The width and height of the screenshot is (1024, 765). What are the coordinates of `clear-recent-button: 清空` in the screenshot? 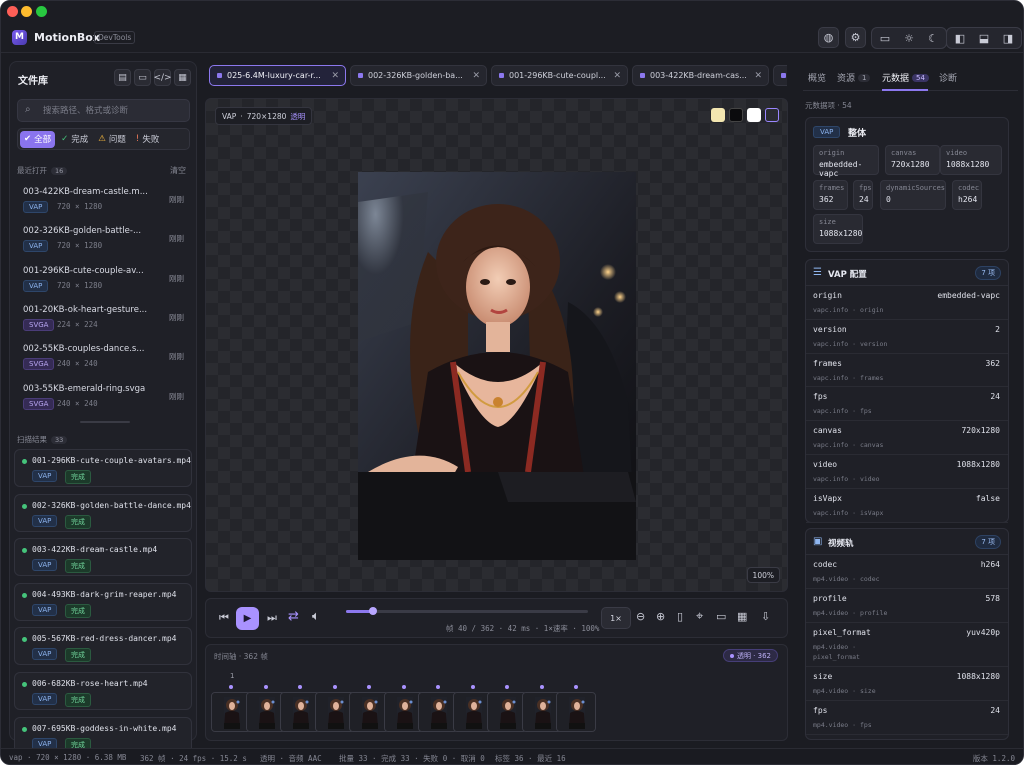 It's located at (178, 170).